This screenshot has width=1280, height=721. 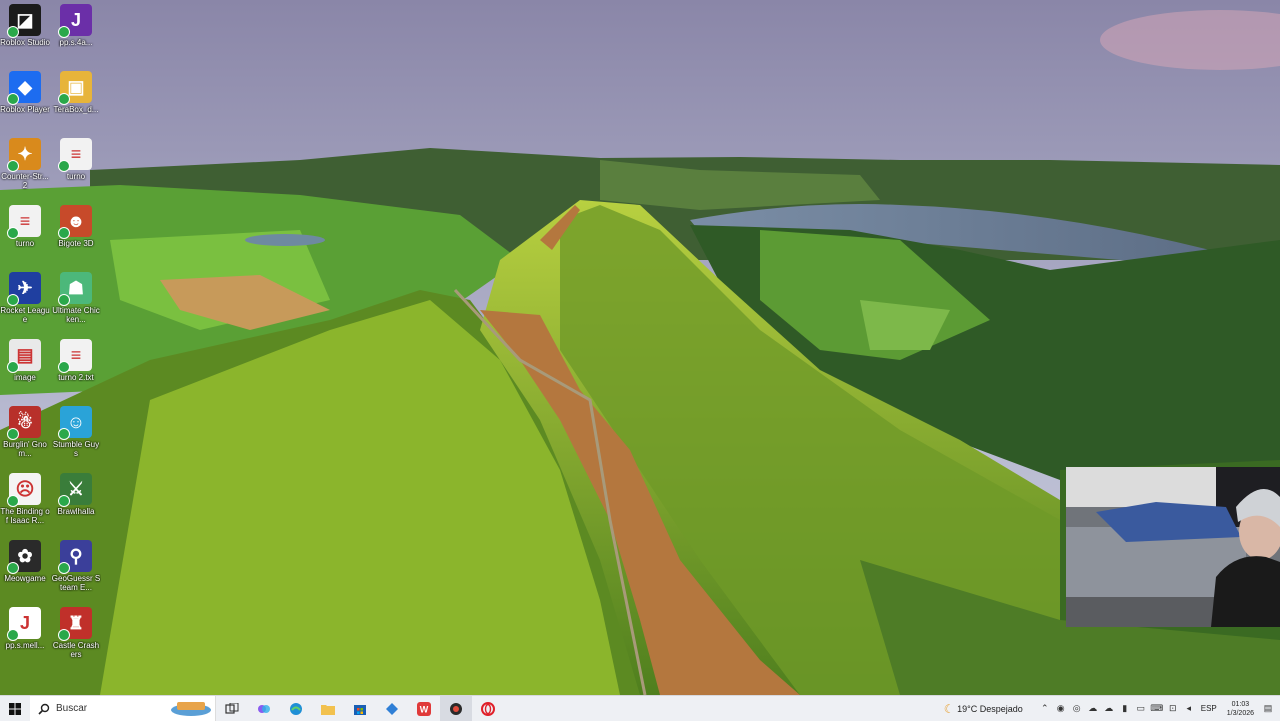 What do you see at coordinates (1141, 709) in the screenshot?
I see `display-icon: ▭` at bounding box center [1141, 709].